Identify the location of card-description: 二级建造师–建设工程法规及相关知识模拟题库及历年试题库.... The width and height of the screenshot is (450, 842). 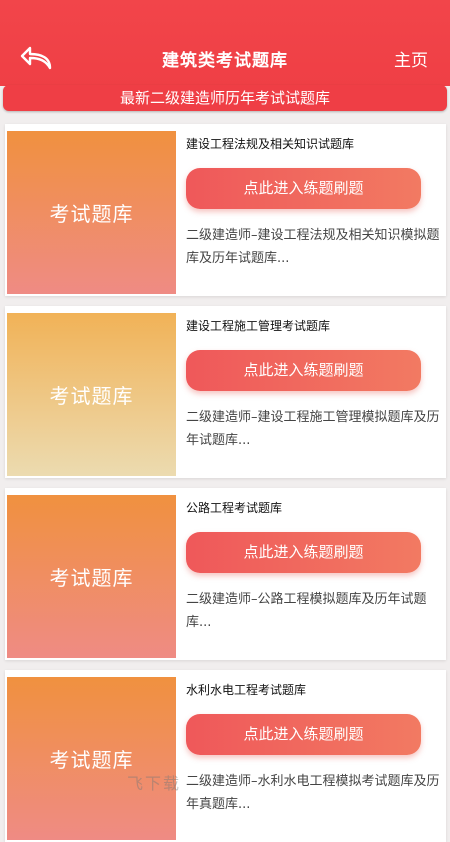
(313, 247).